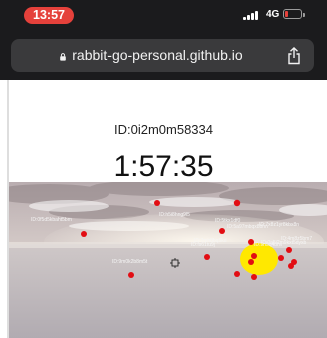 The height and width of the screenshot is (338, 327). I want to click on rabbit-id-label: ID:0f5d5kbaht5bm, so click(51, 220).